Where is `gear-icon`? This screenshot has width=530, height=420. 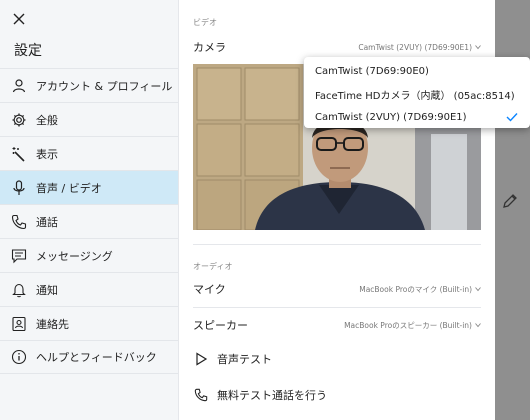 gear-icon is located at coordinates (19, 120).